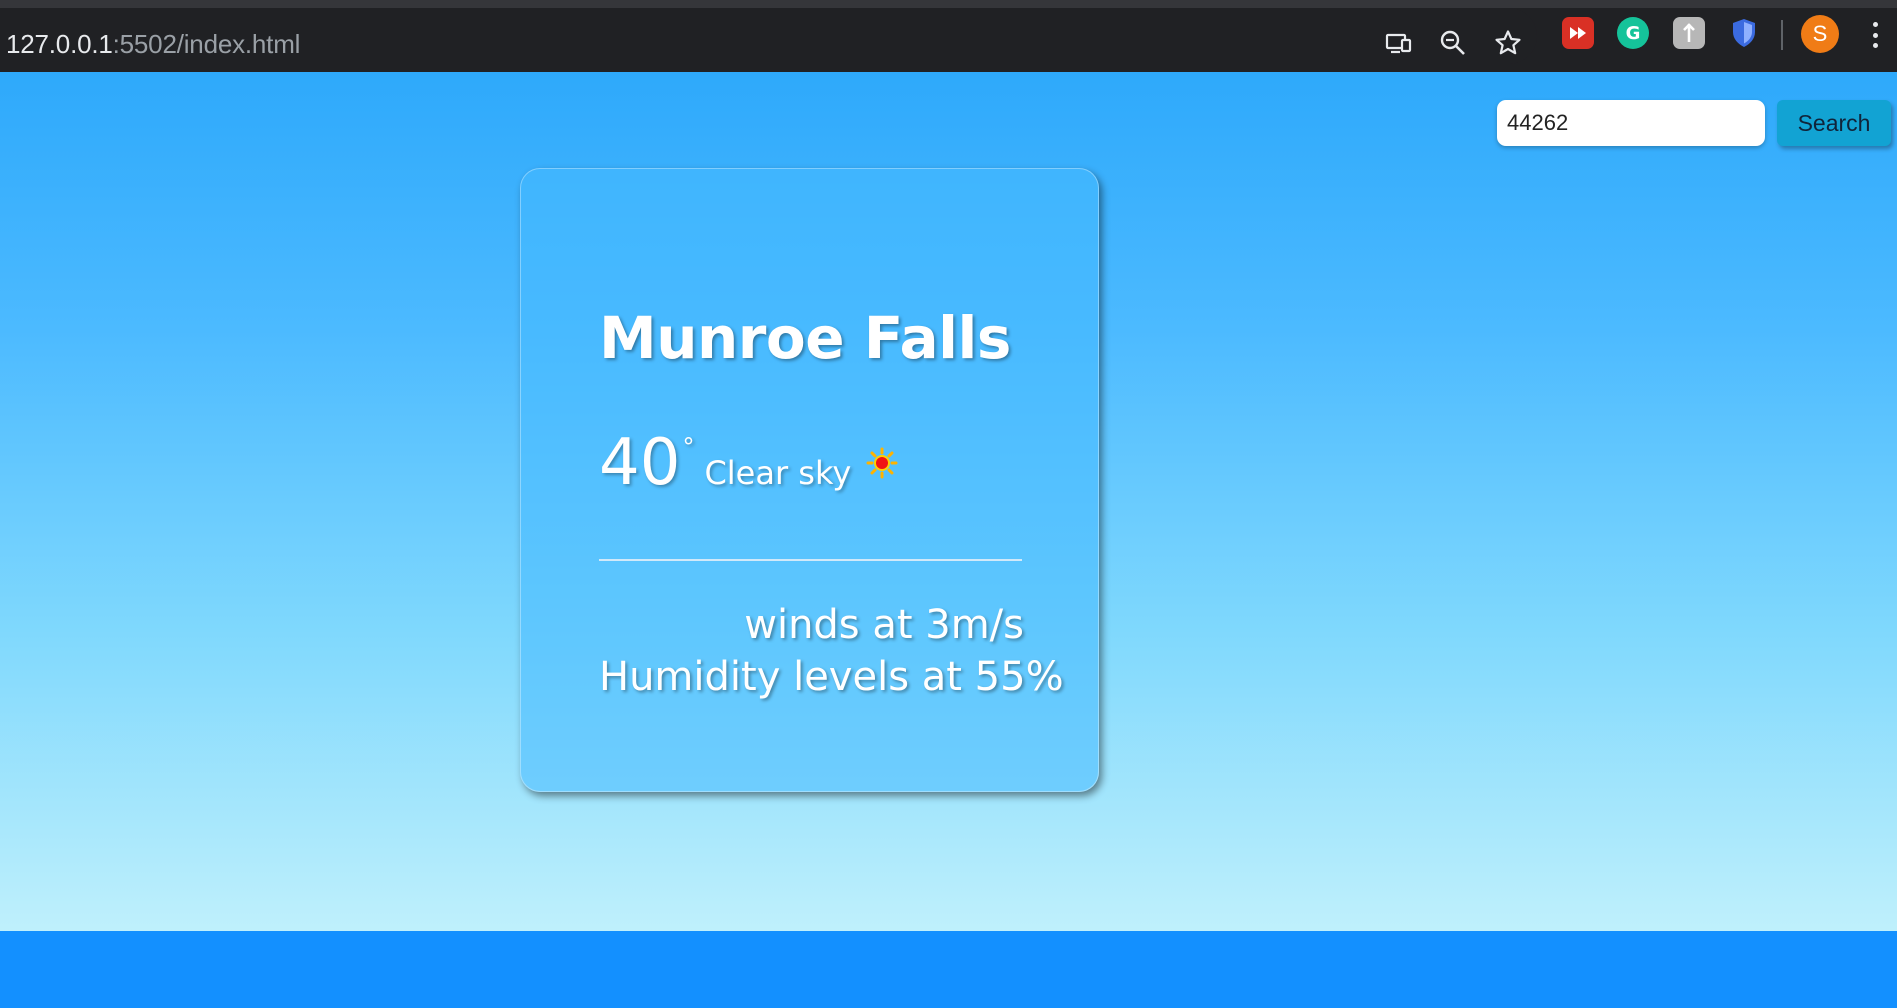  Describe the element at coordinates (948, 4) in the screenshot. I see `tab-strip-edge` at that location.